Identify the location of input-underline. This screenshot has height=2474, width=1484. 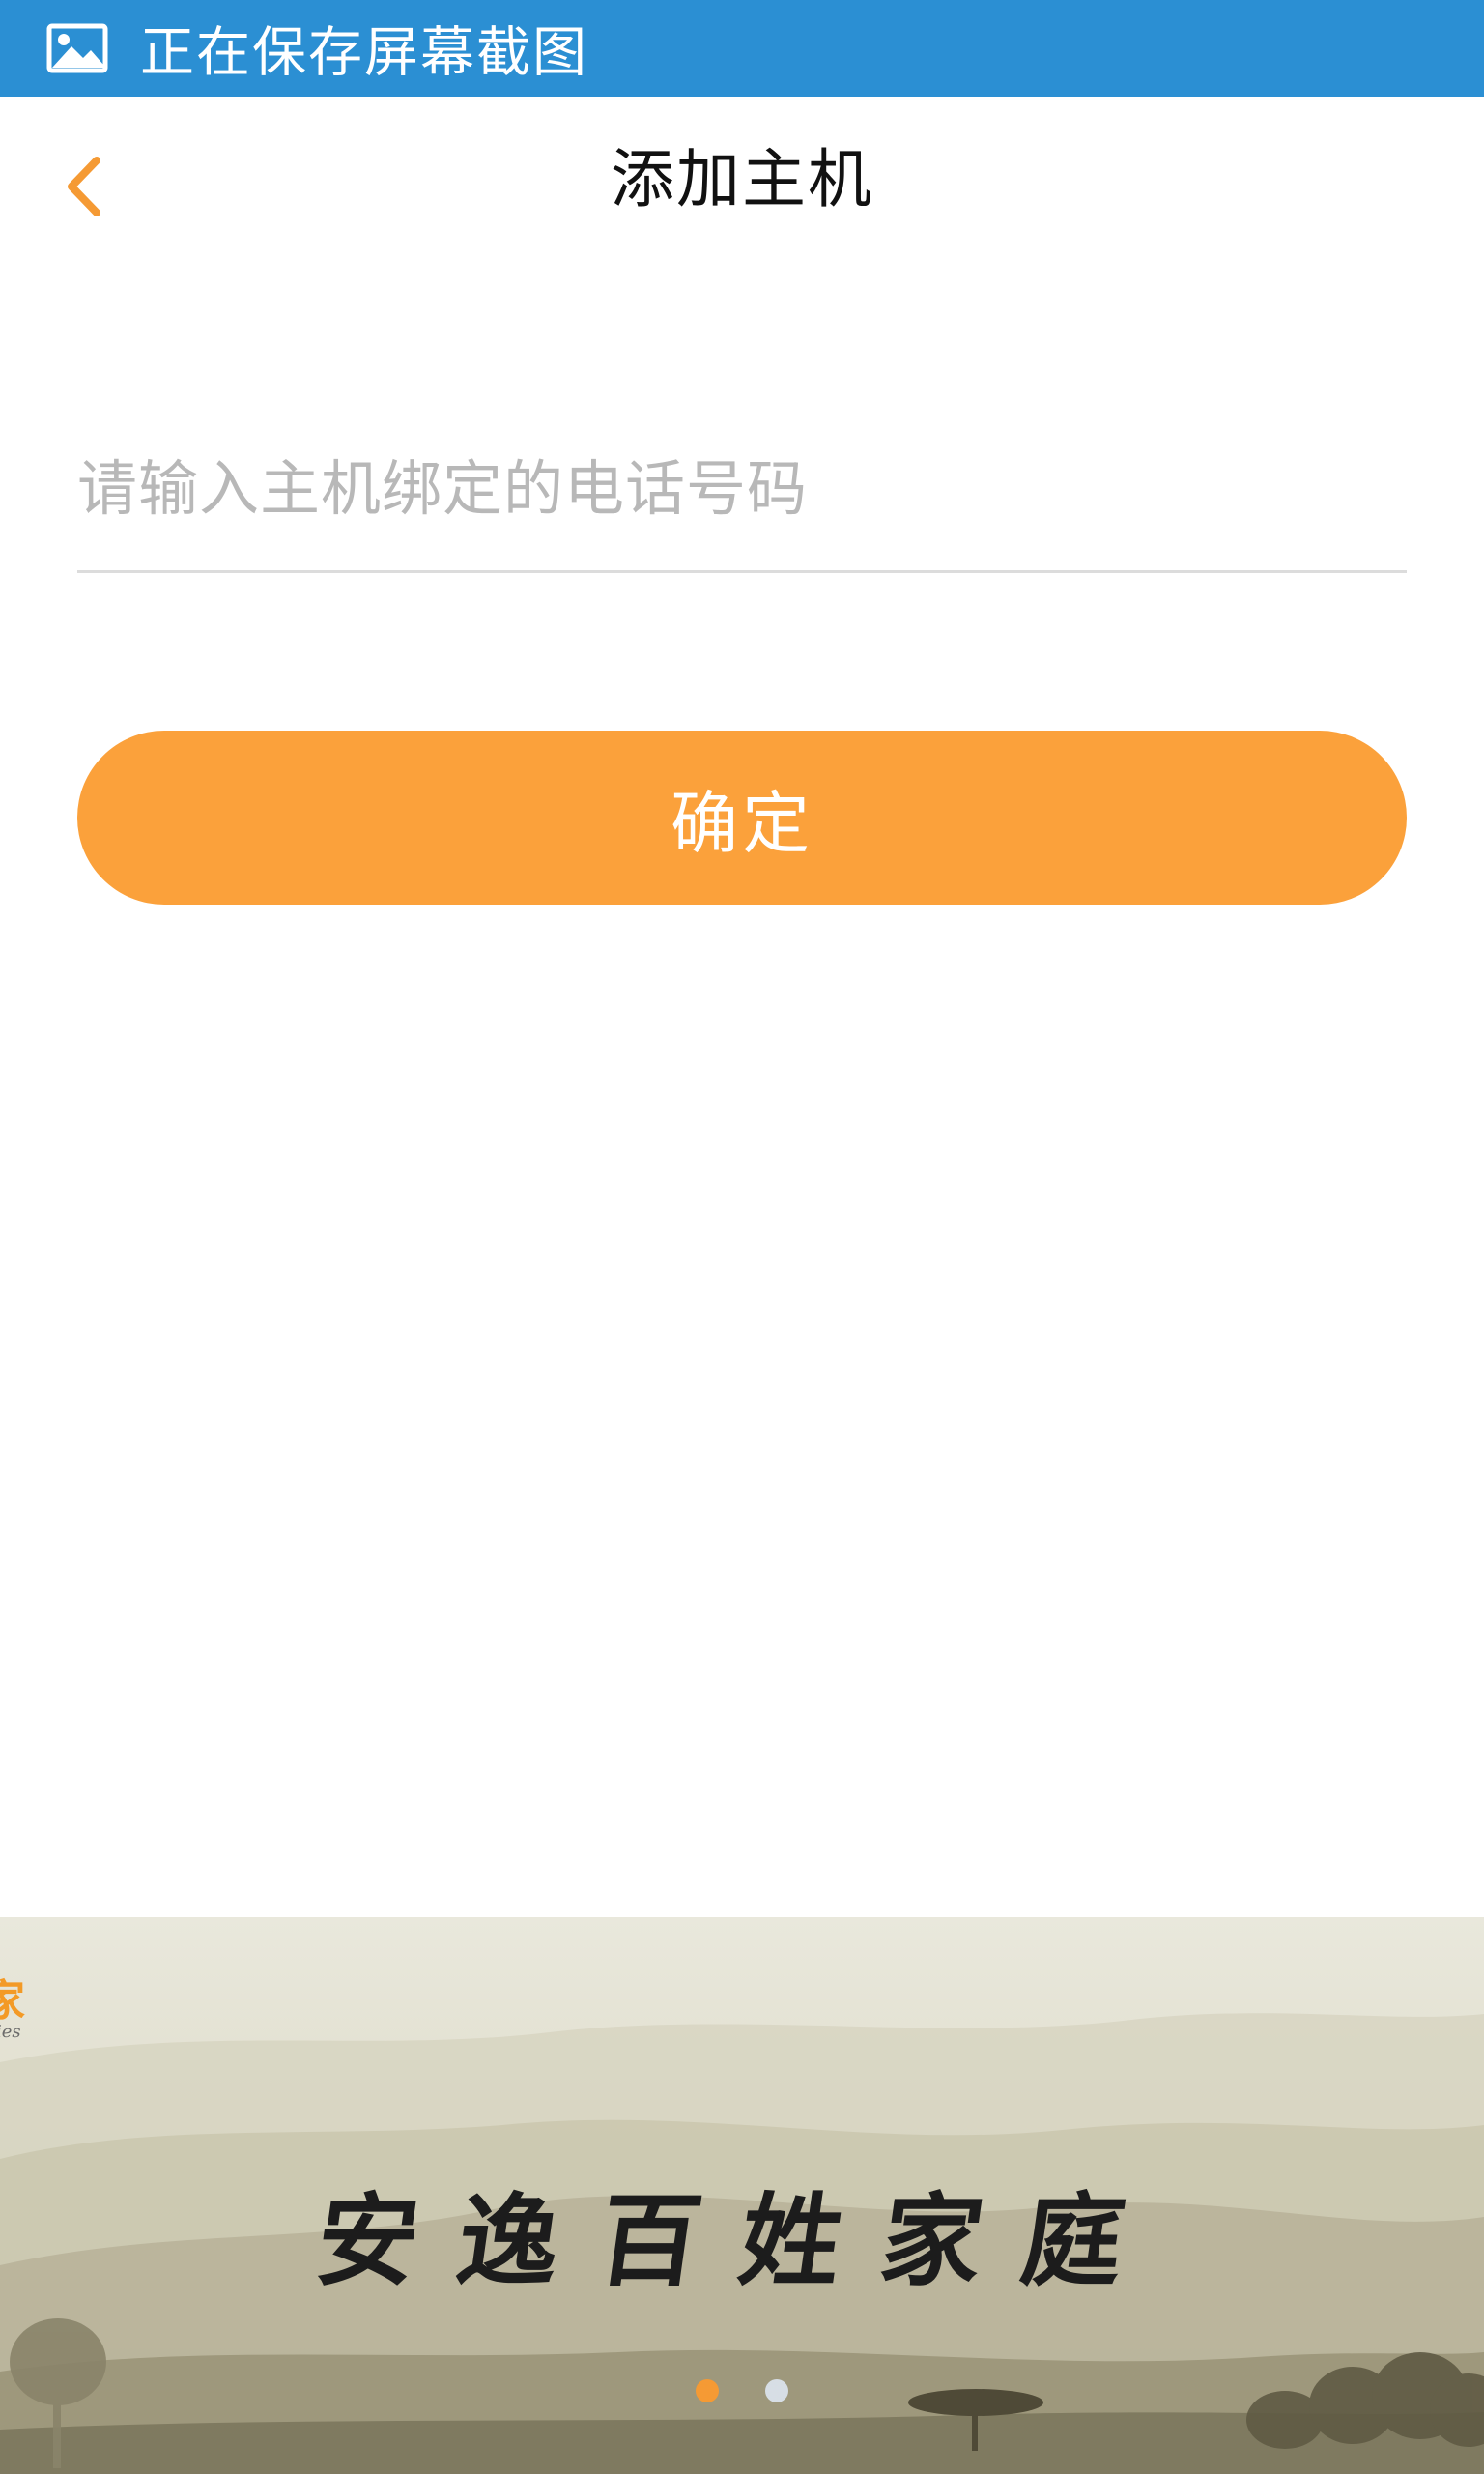
(742, 571).